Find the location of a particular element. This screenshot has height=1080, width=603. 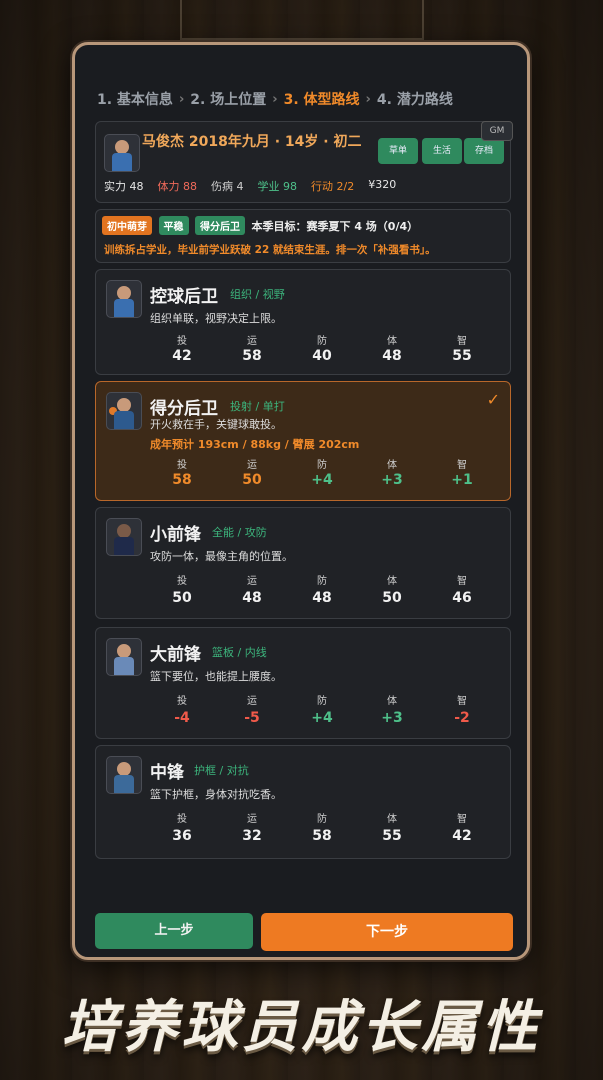

status-row: 初中萌芽 平稳 得分后卫 本季目标：赛季夏下 4 场（0/4） is located at coordinates (260, 225).